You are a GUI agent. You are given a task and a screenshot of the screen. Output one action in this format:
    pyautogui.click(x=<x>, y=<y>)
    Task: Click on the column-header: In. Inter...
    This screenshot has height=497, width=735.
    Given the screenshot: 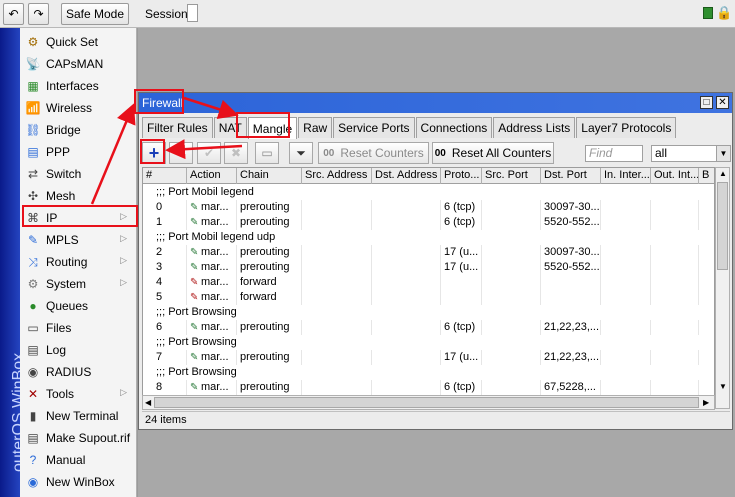 What is the action you would take?
    pyautogui.click(x=626, y=176)
    